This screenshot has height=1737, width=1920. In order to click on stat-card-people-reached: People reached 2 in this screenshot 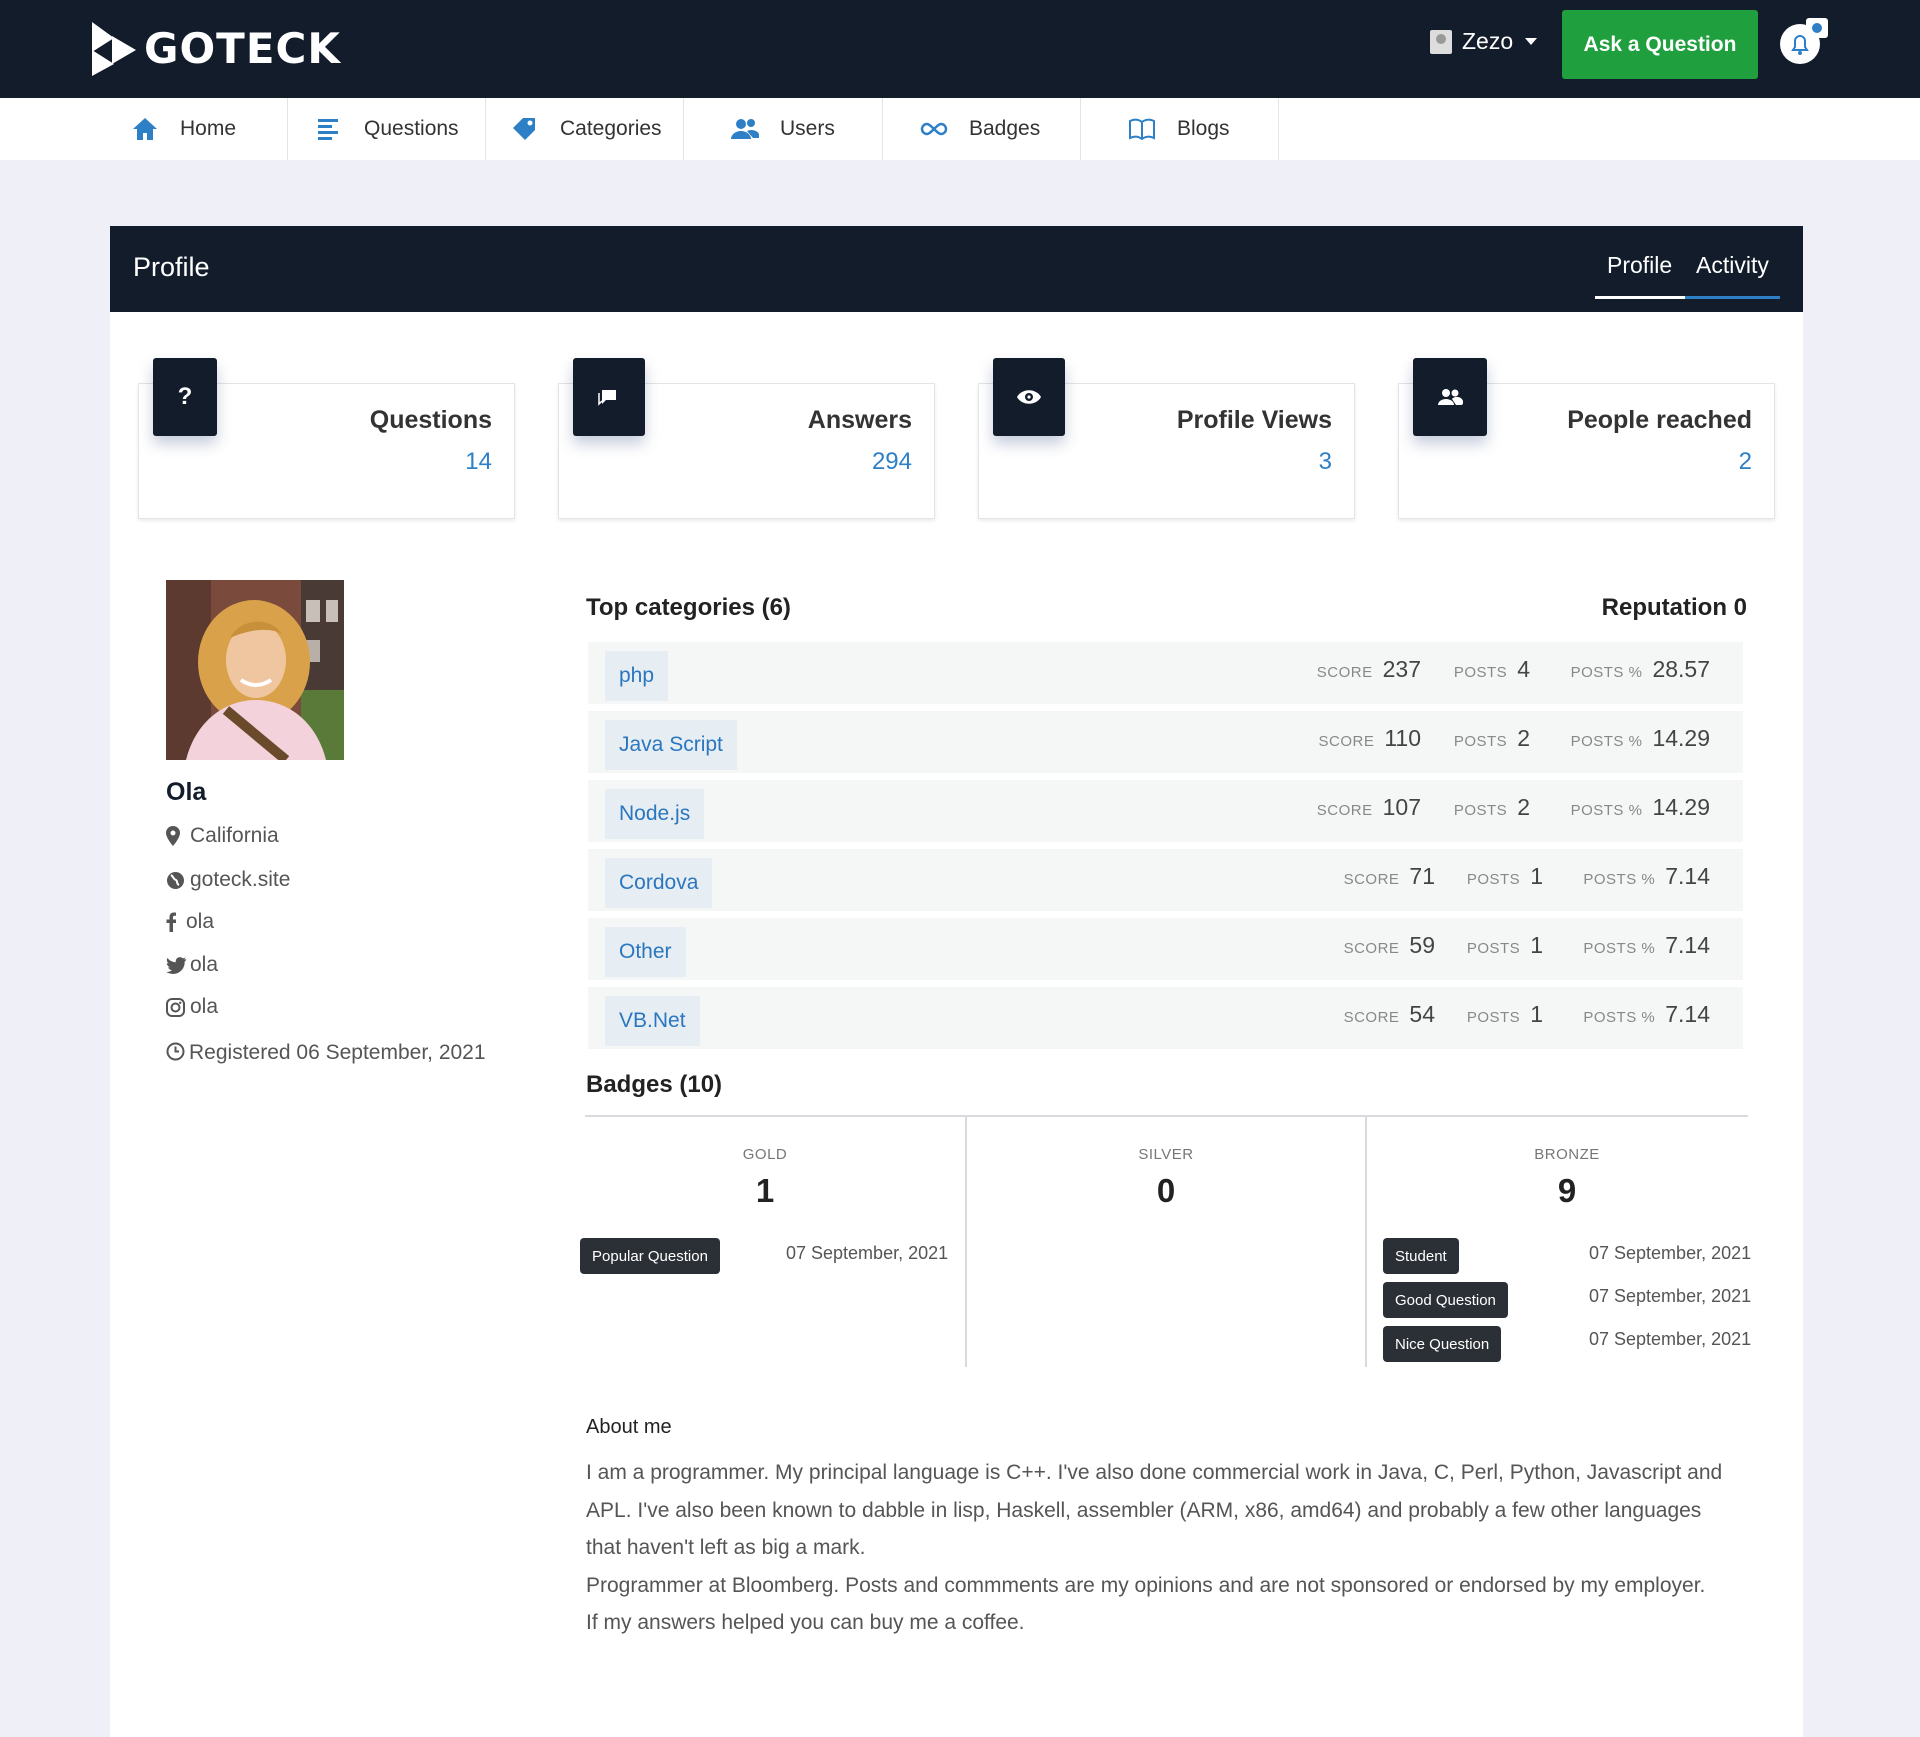, I will do `click(1586, 438)`.